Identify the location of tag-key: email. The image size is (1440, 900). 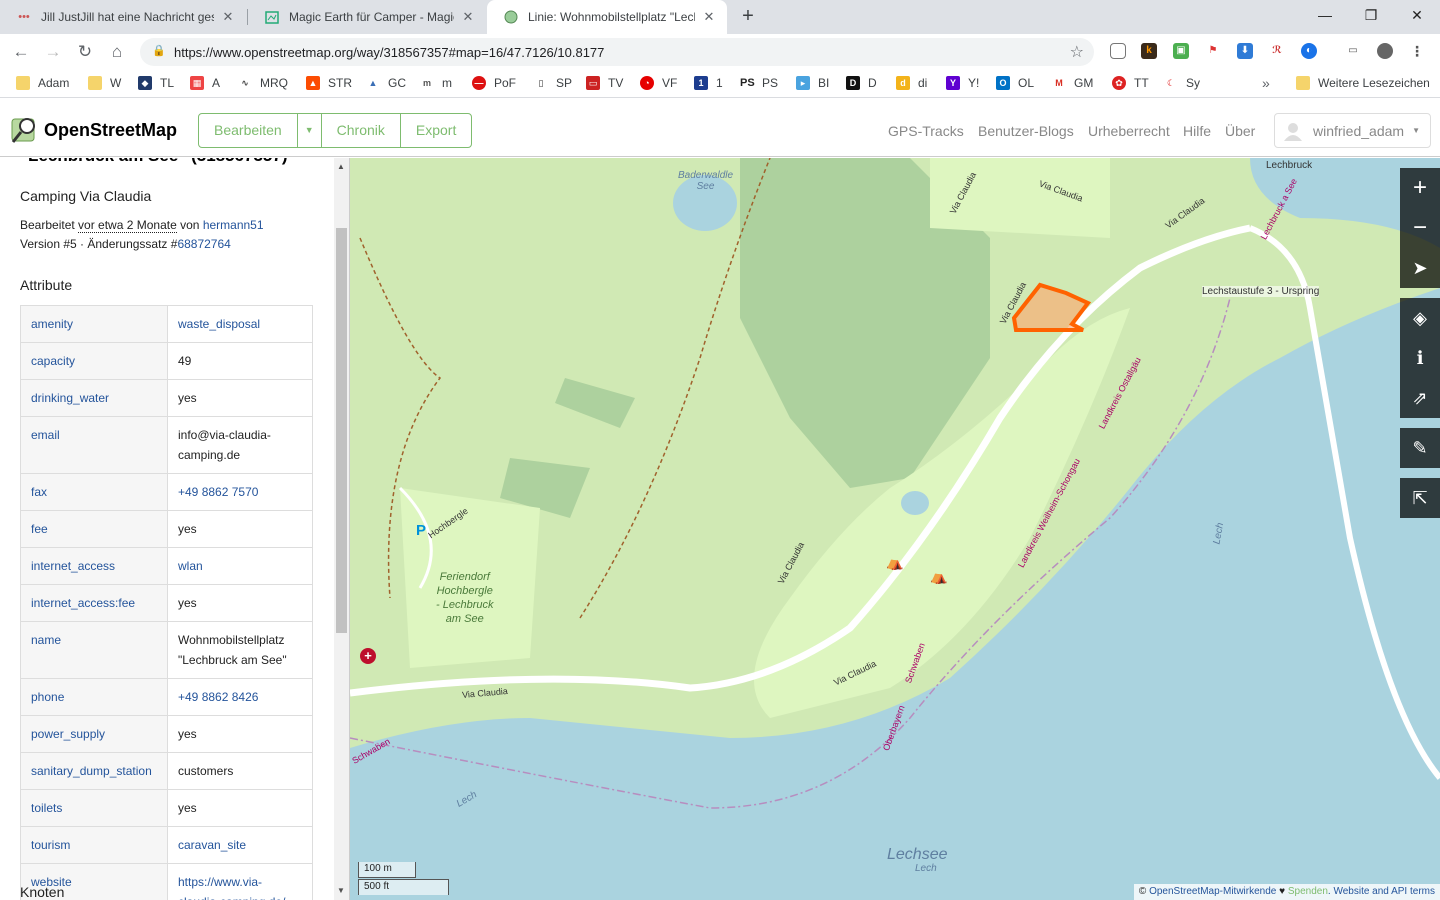
(94, 445).